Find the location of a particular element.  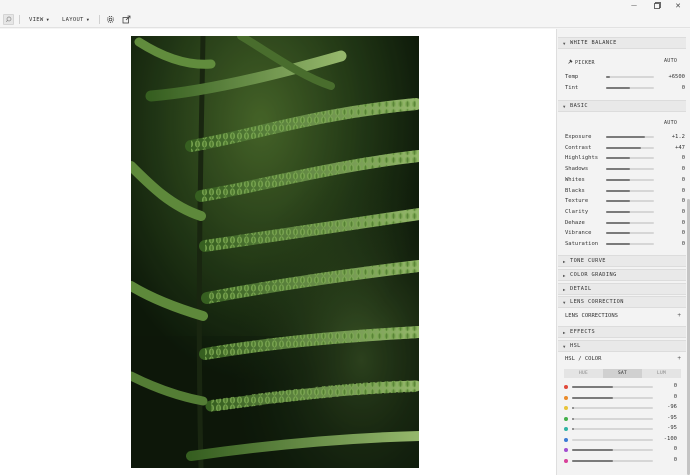

scrollbar-thumb is located at coordinates (688, 337).